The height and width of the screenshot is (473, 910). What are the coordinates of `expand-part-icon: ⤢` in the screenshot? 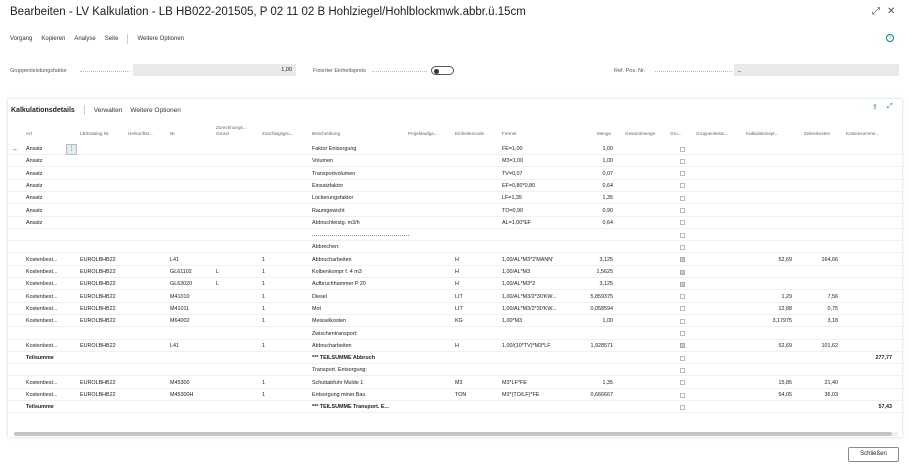 It's located at (890, 107).